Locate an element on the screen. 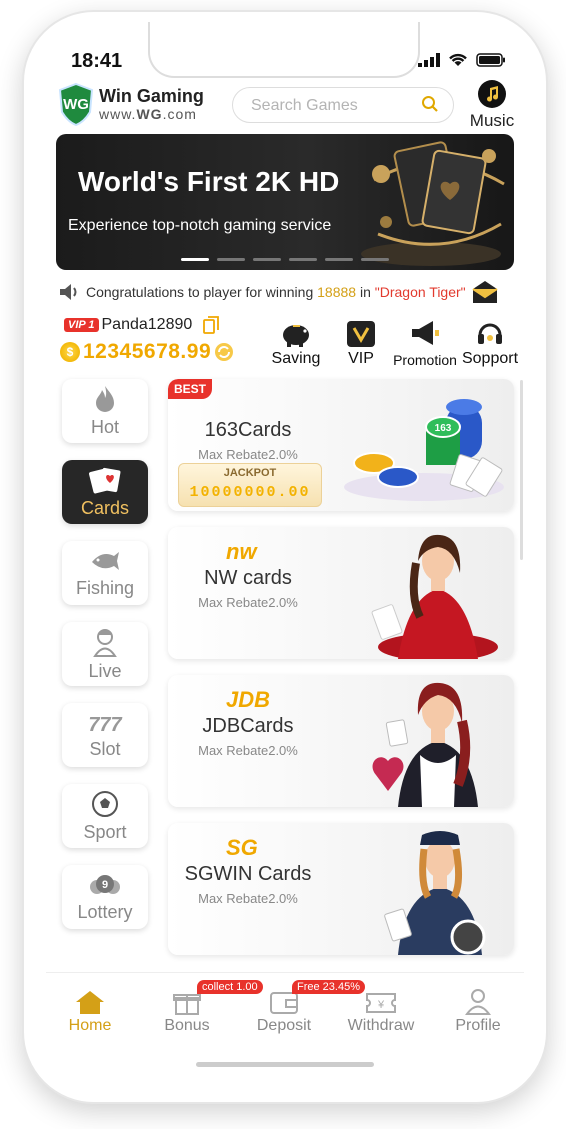 This screenshot has width=566, height=1129. poker-chips-illustration: 163 is located at coordinates (424, 450).